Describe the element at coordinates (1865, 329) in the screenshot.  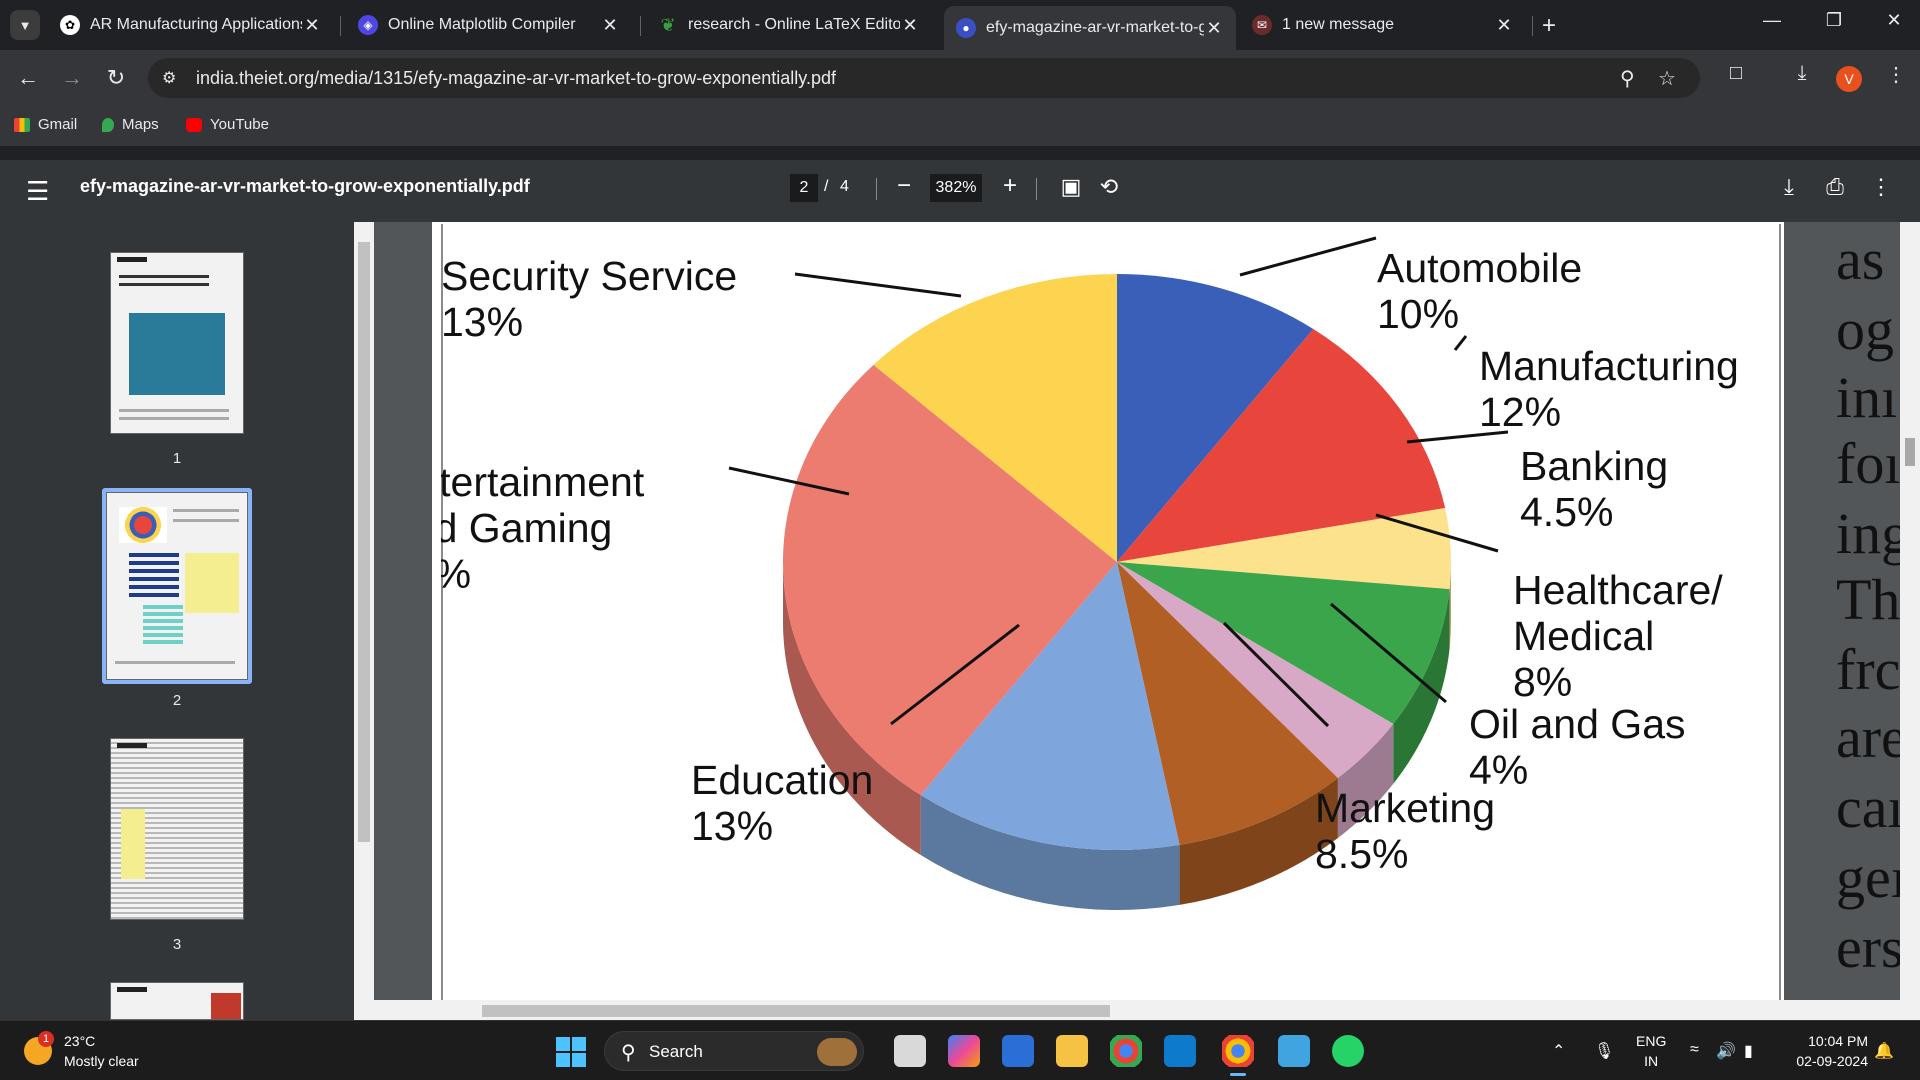
I see `page-text-line: og` at that location.